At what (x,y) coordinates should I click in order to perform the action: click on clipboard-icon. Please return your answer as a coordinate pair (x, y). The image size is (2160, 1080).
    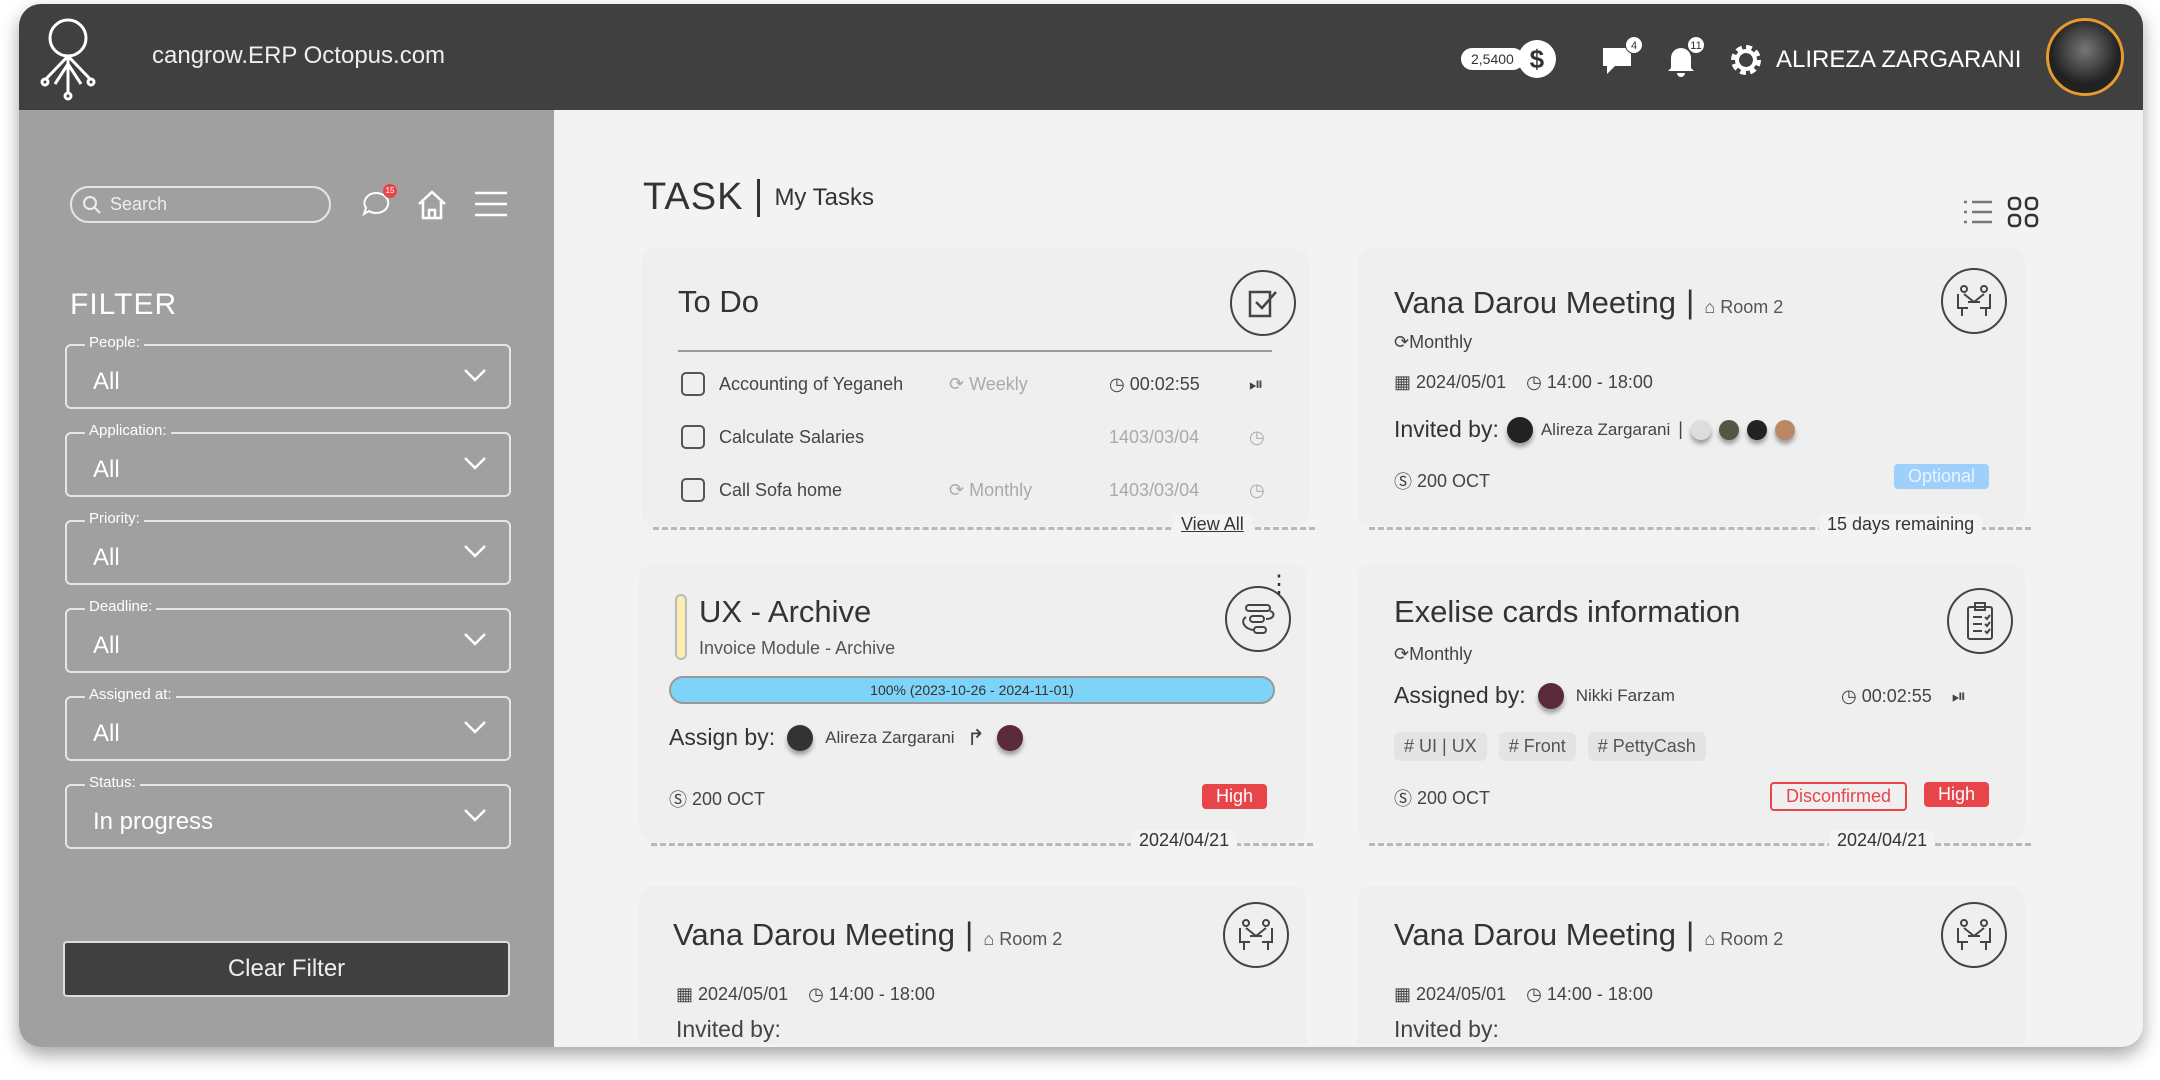
    Looking at the image, I should click on (1980, 621).